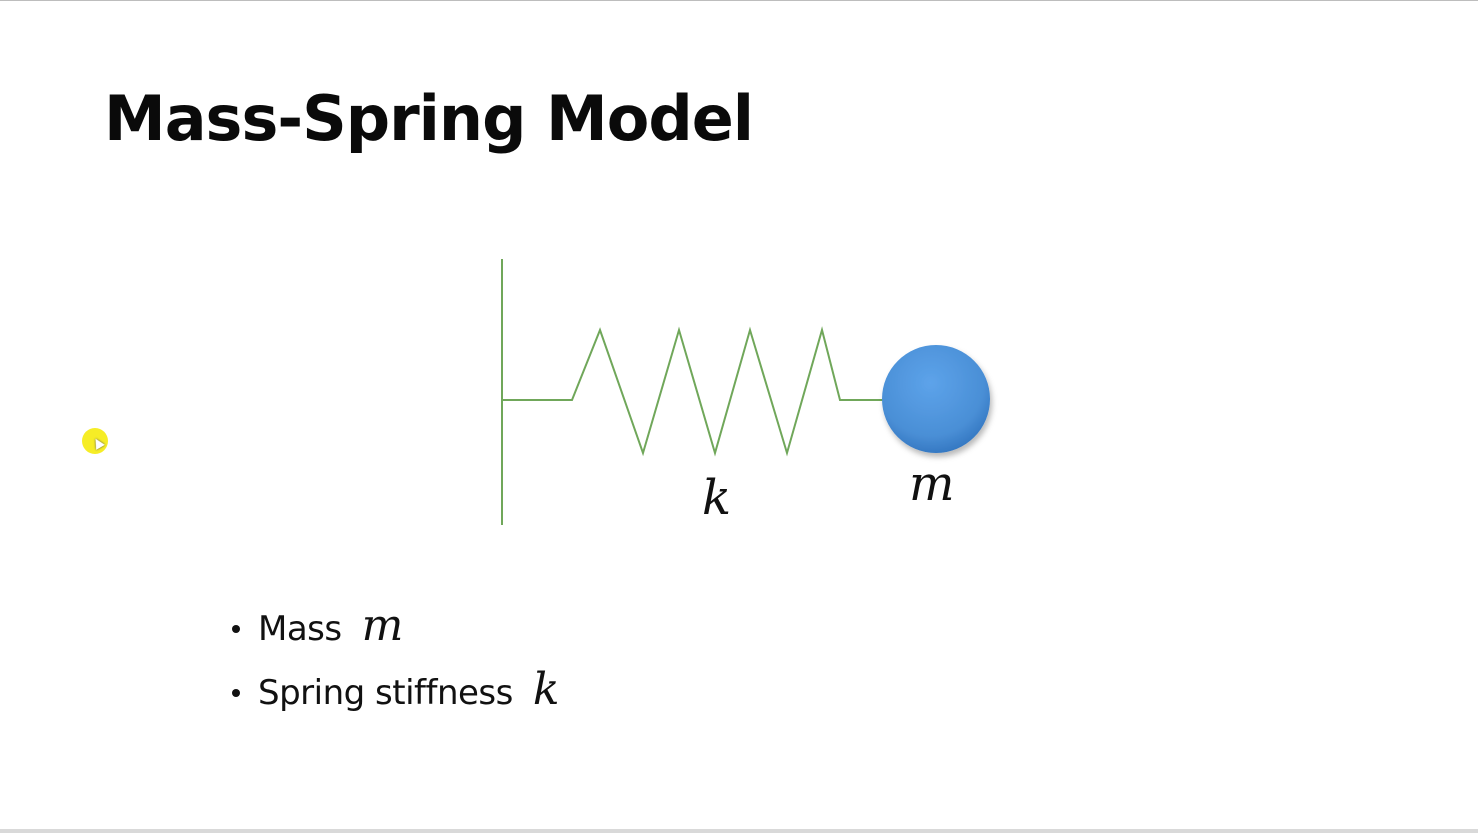  I want to click on bullet-text: Spring stiffness, so click(385, 693).